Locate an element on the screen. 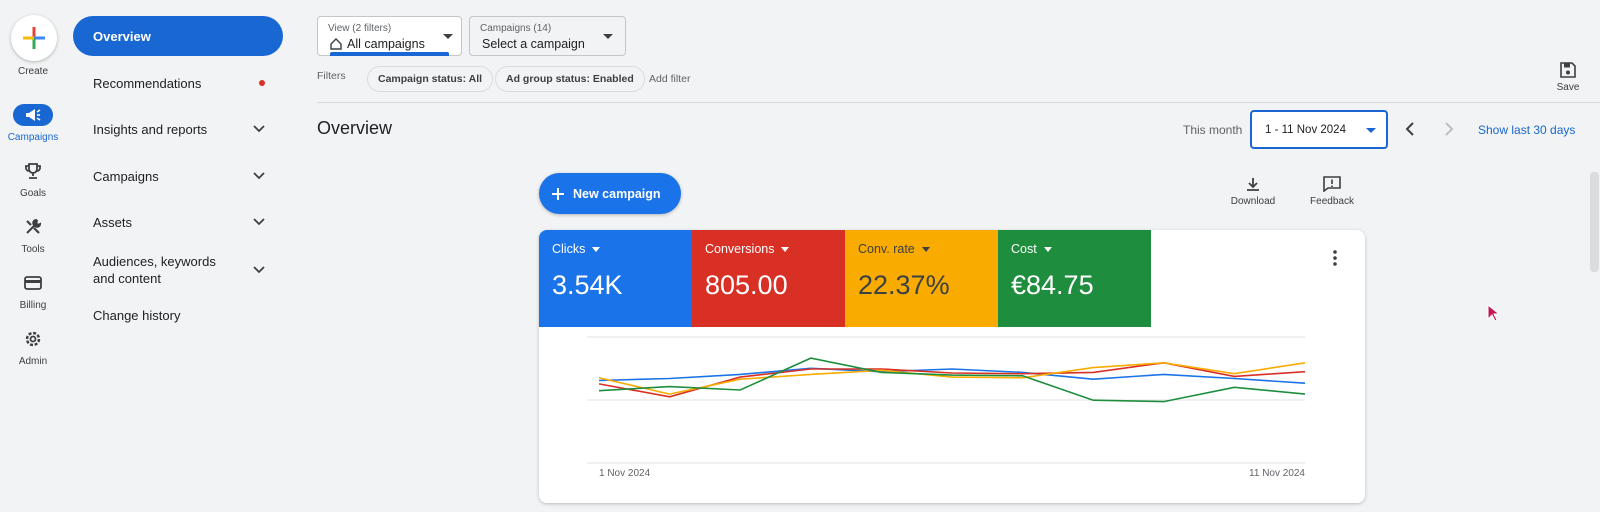 Image resolution: width=1600 pixels, height=512 pixels. scrollbar is located at coordinates (1594, 222).